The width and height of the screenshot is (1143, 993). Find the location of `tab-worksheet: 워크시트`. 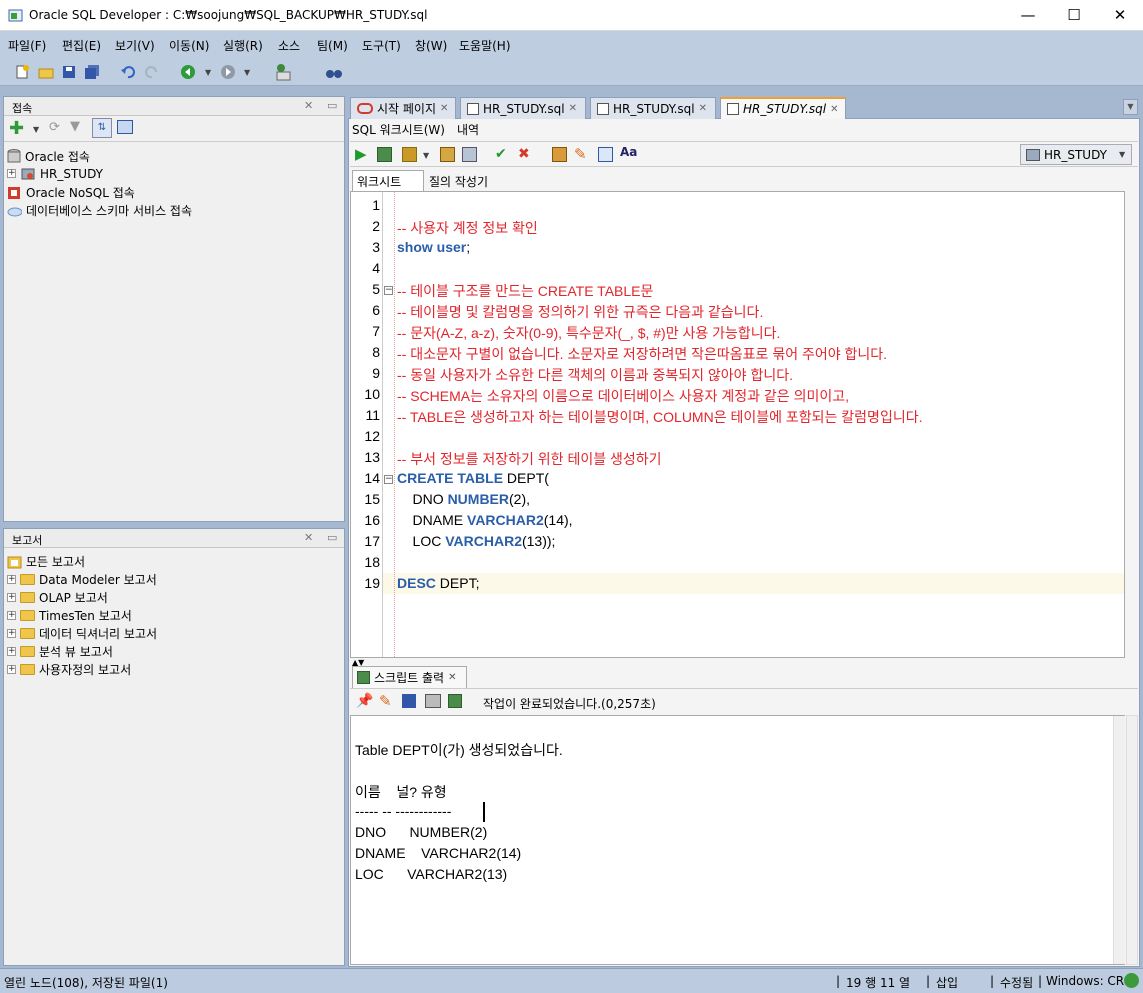

tab-worksheet: 워크시트 is located at coordinates (388, 180).